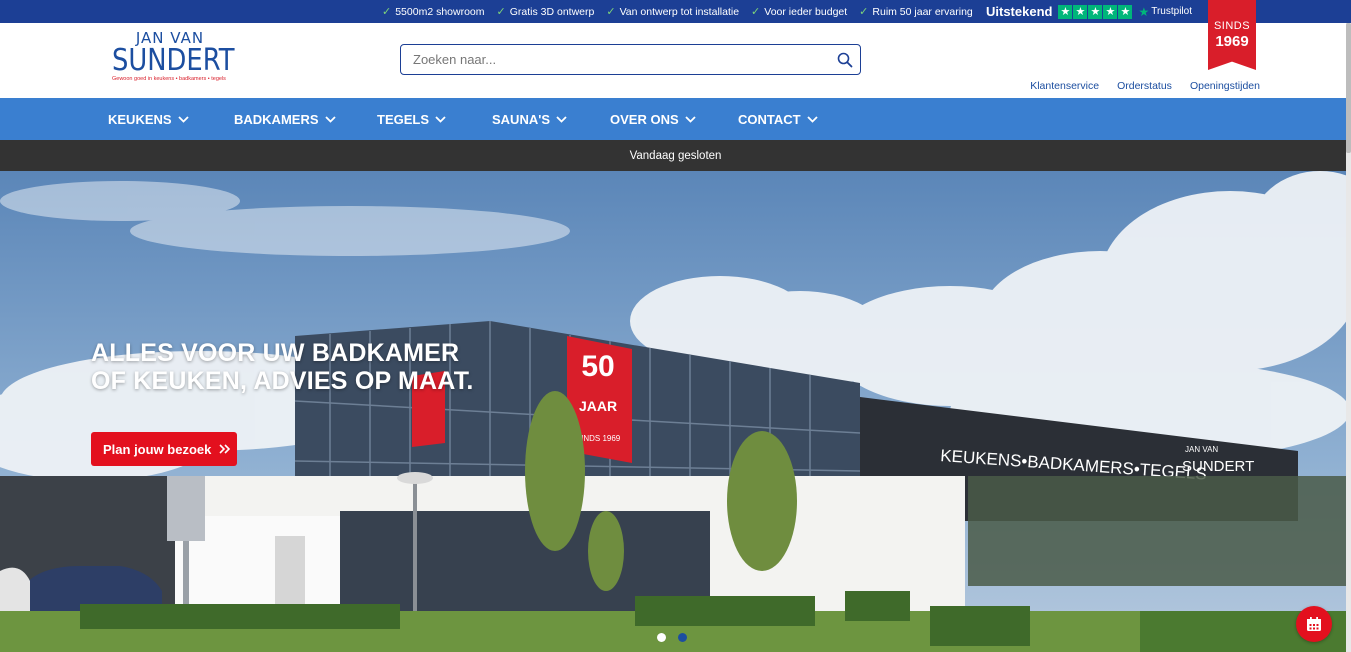 The height and width of the screenshot is (652, 1351). Describe the element at coordinates (411, 119) in the screenshot. I see `nav-item-tegels: TEGELS` at that location.